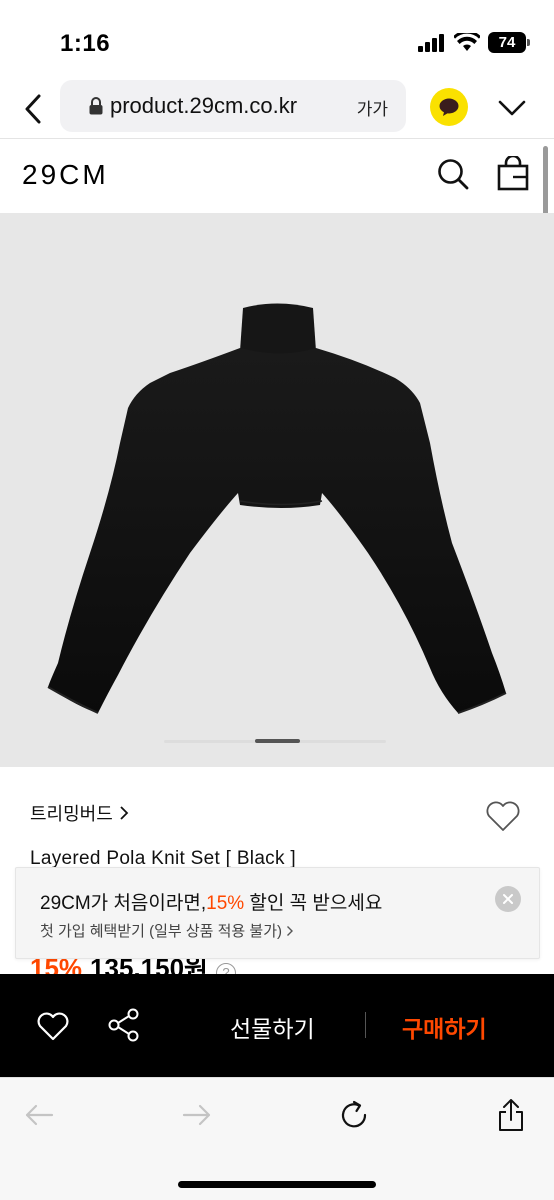 The width and height of the screenshot is (554, 1200). I want to click on status-icons: 74, so click(474, 42).